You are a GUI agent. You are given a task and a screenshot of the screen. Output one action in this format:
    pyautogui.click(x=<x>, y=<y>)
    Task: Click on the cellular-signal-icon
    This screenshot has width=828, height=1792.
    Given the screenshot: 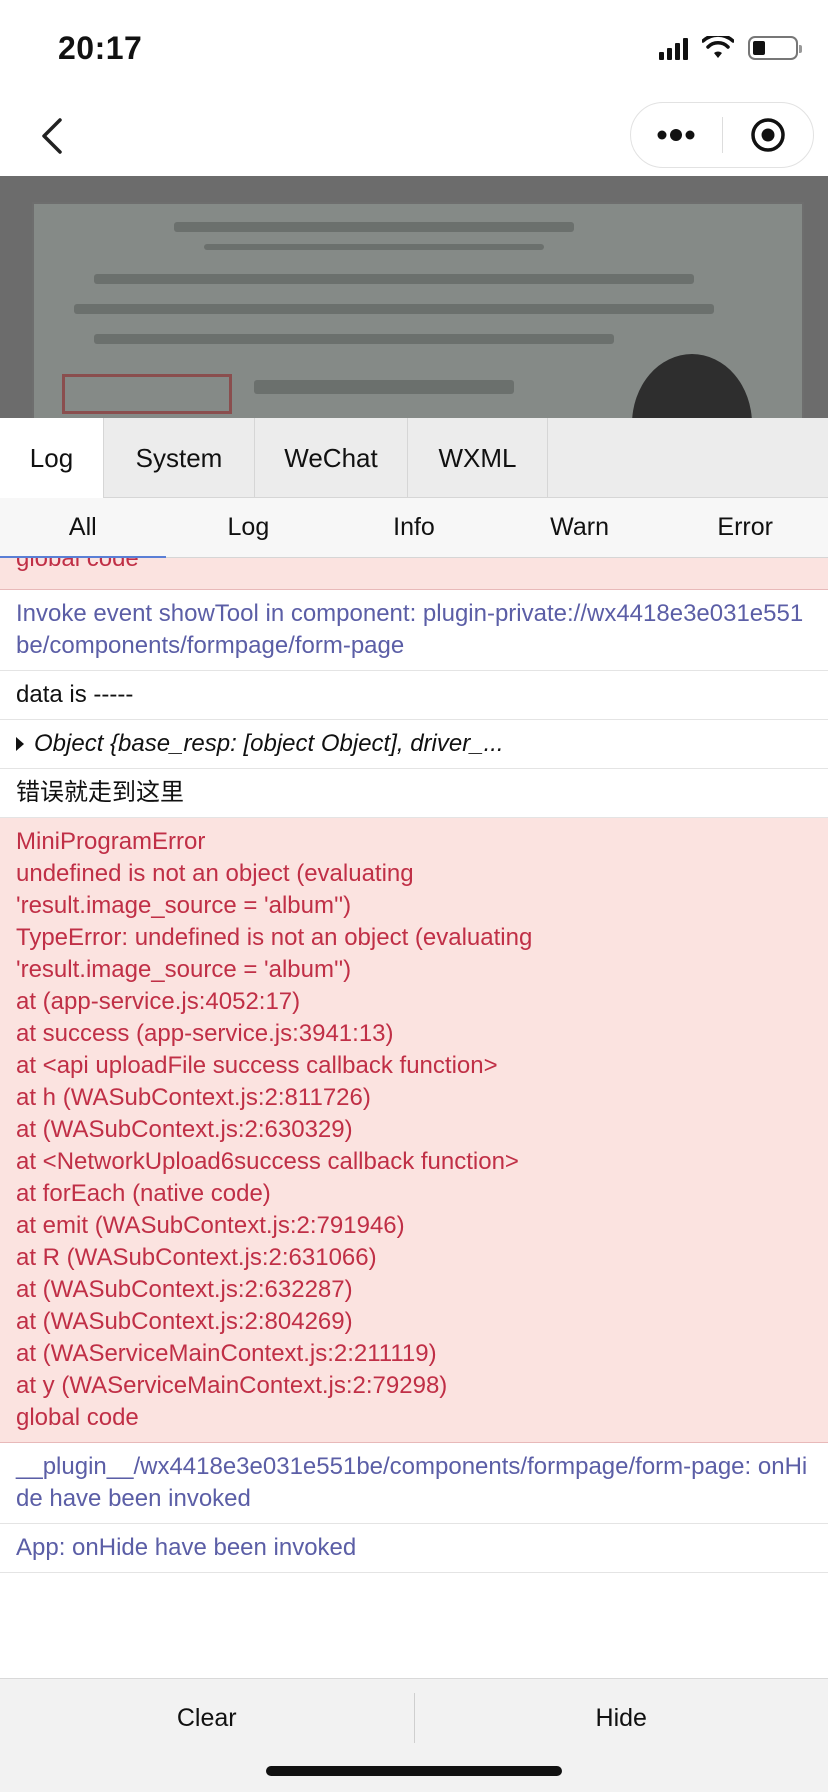 What is the action you would take?
    pyautogui.click(x=673, y=48)
    